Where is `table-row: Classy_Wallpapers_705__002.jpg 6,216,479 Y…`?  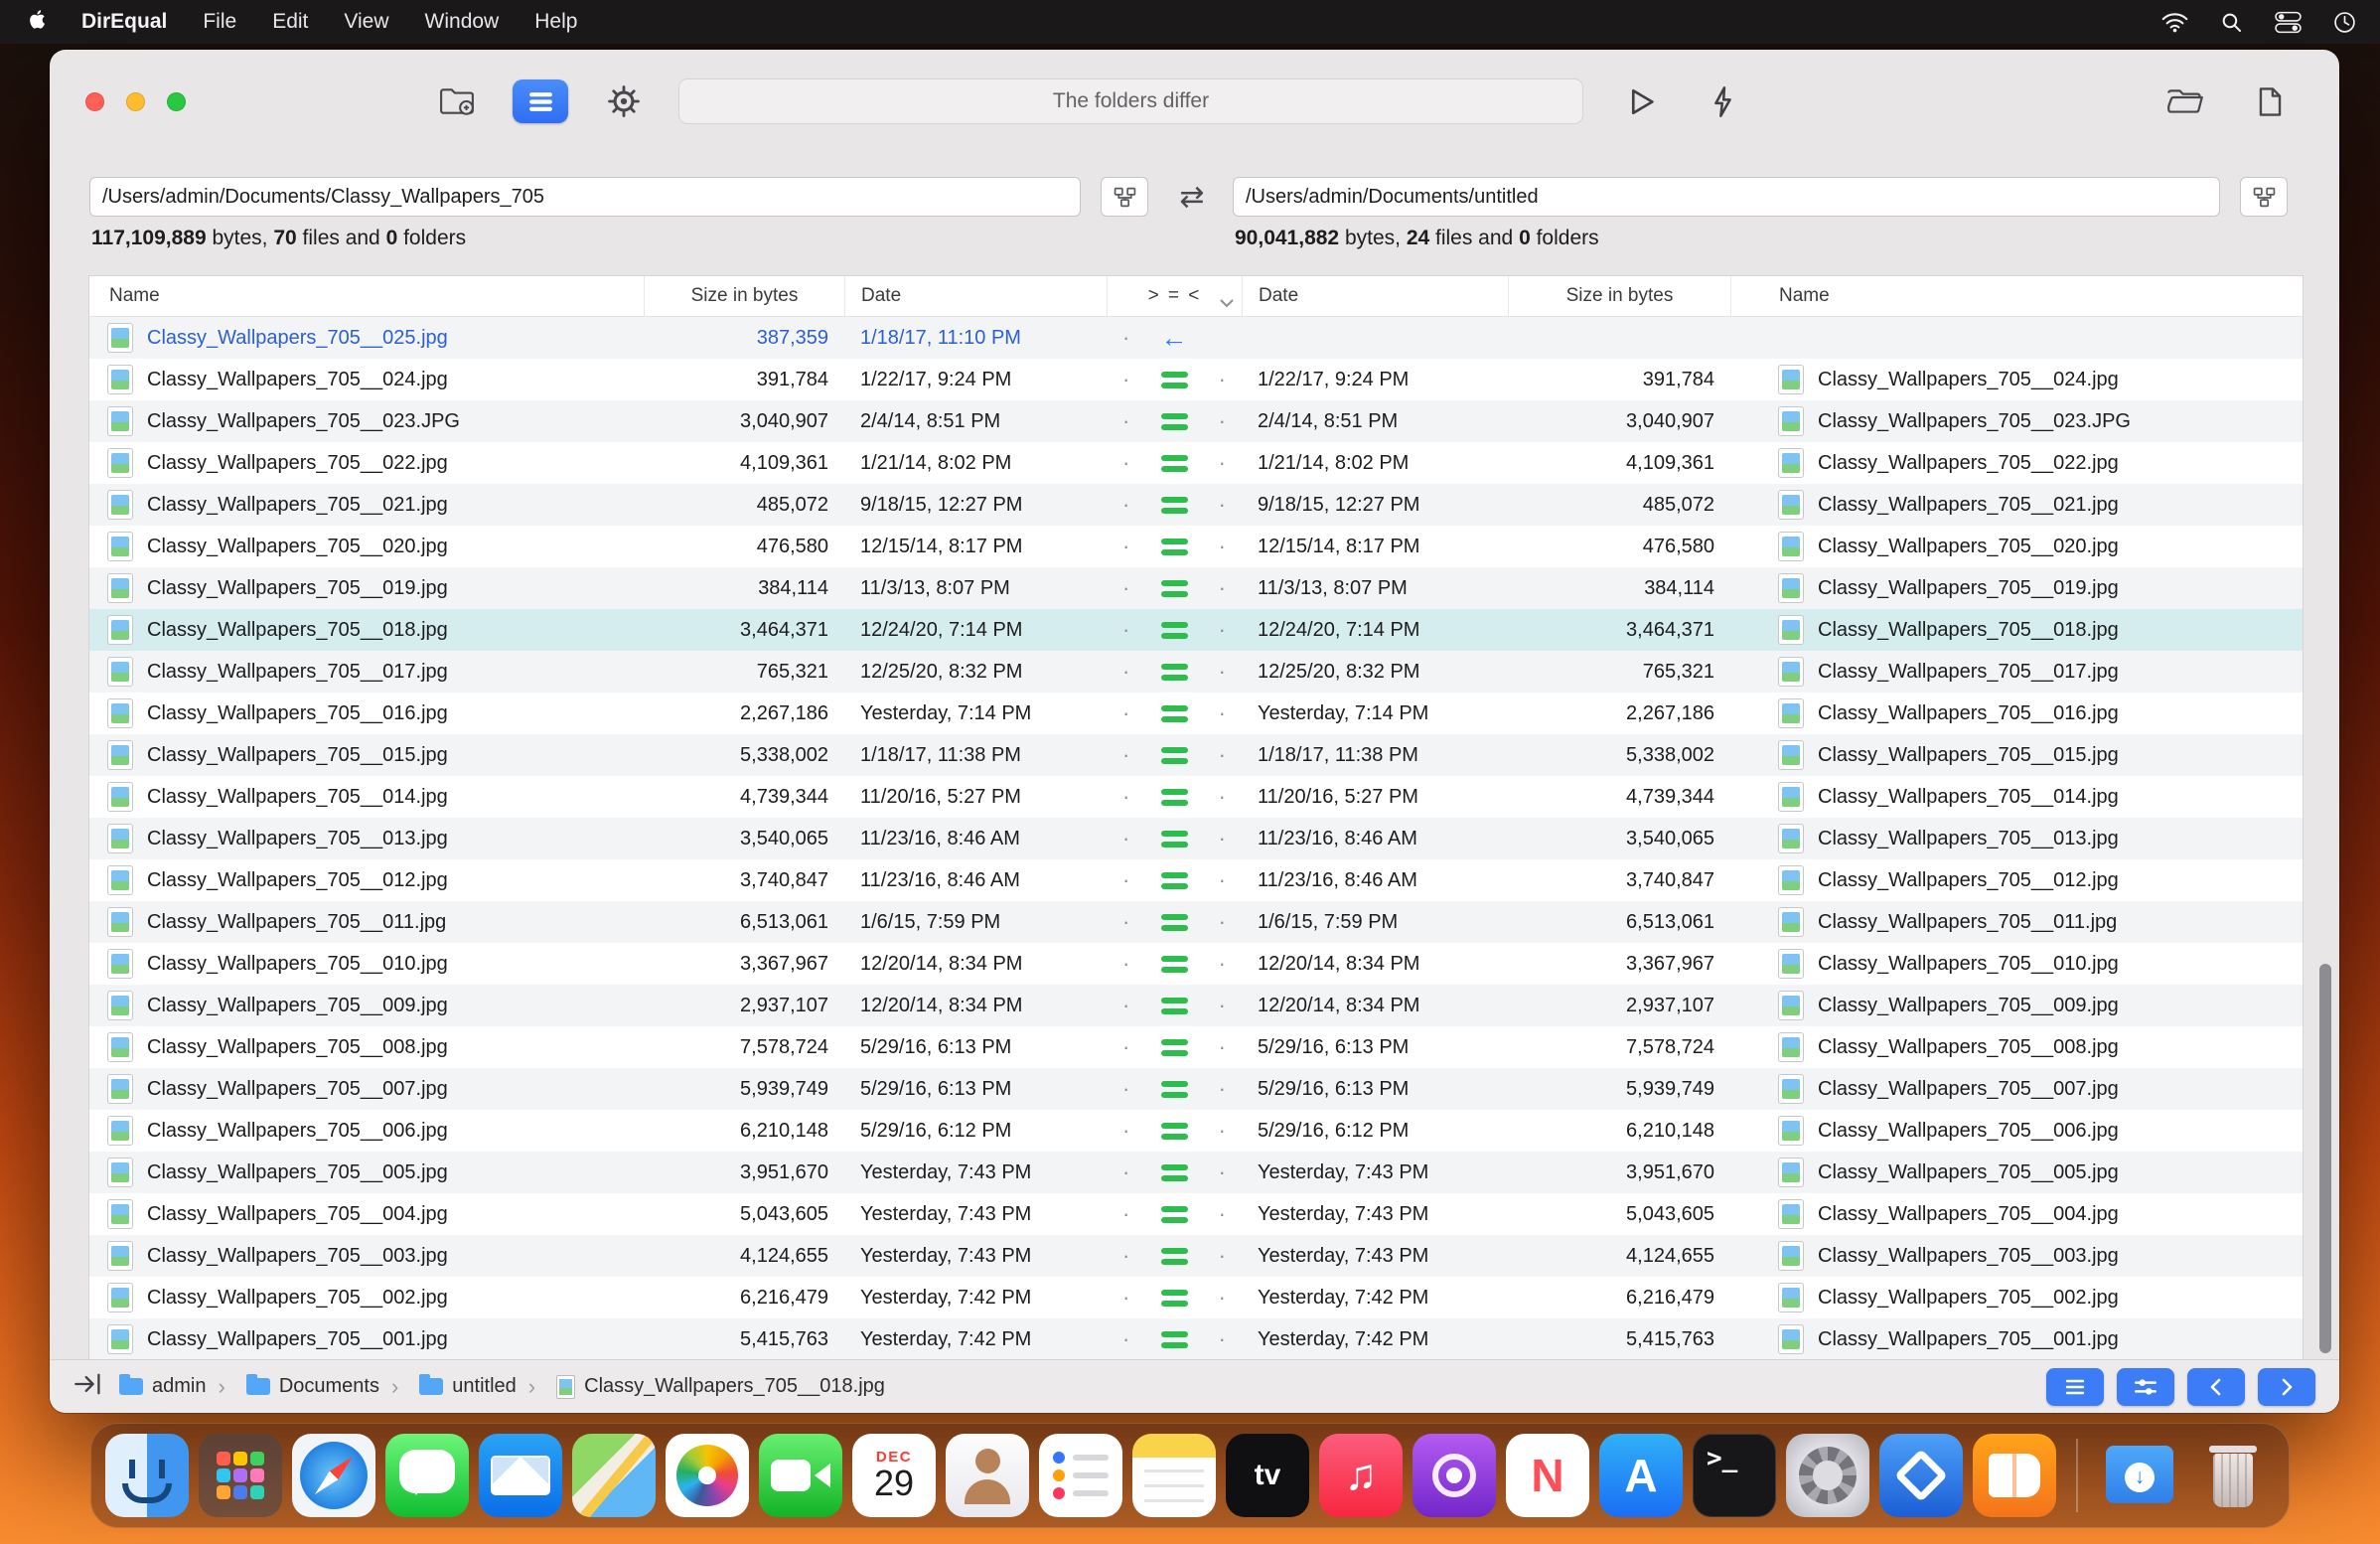
table-row: Classy_Wallpapers_705__002.jpg 6,216,479 Y… is located at coordinates (1196, 1298).